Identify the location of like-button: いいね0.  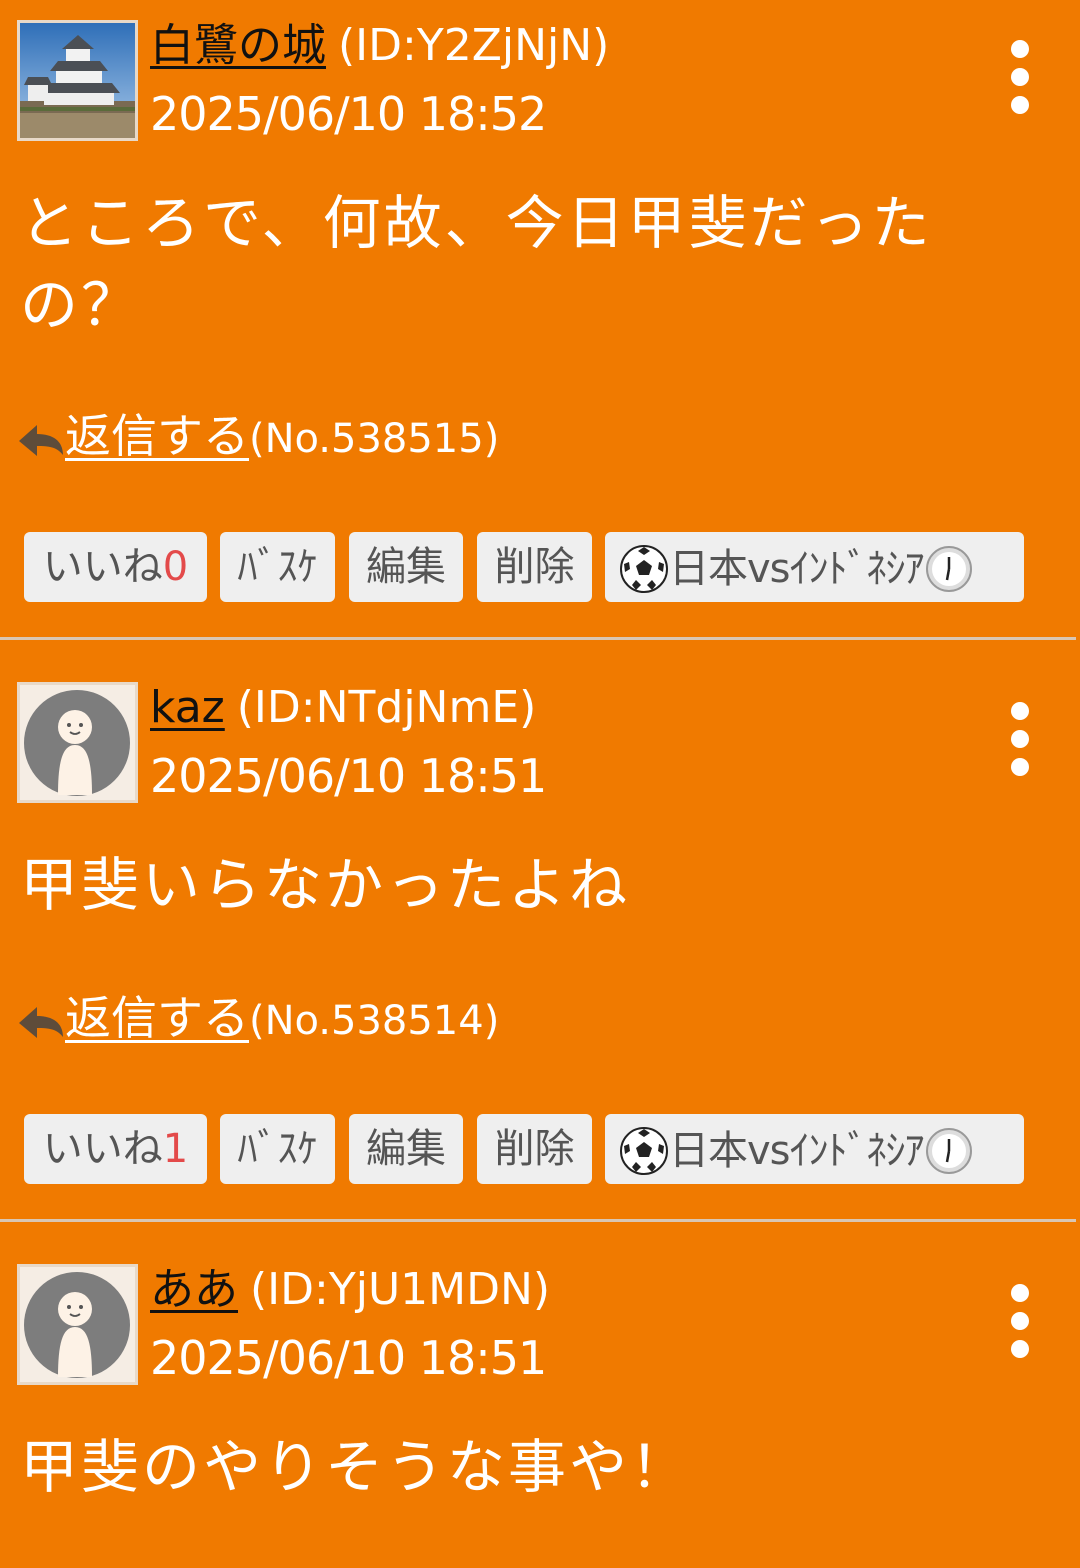
(115, 567).